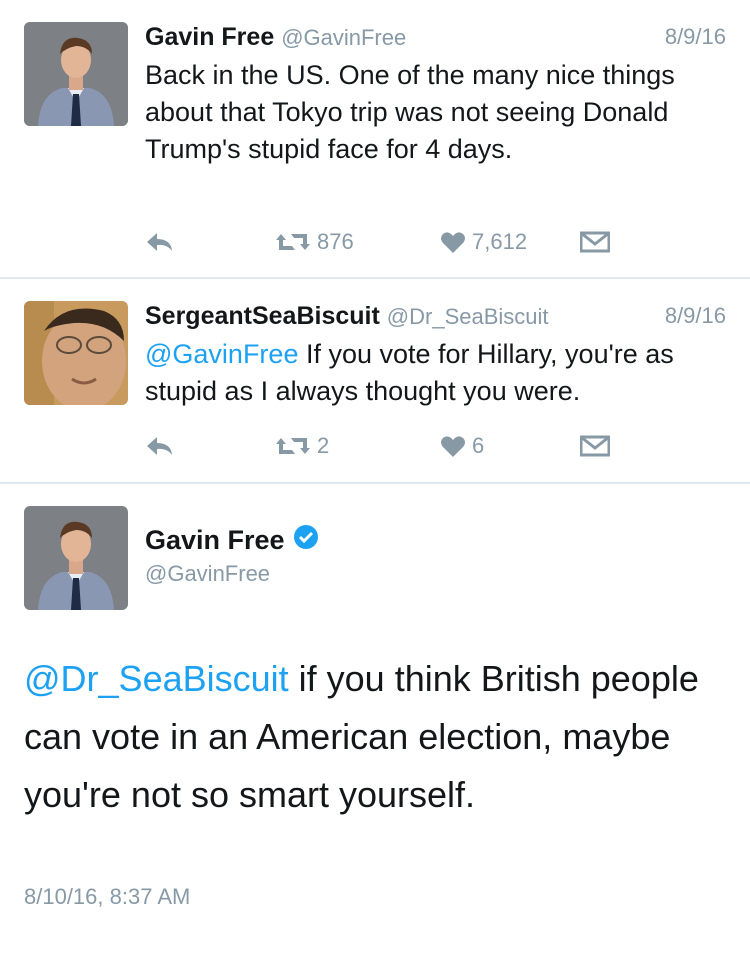 The width and height of the screenshot is (750, 953). I want to click on like-button: 6, so click(462, 446).